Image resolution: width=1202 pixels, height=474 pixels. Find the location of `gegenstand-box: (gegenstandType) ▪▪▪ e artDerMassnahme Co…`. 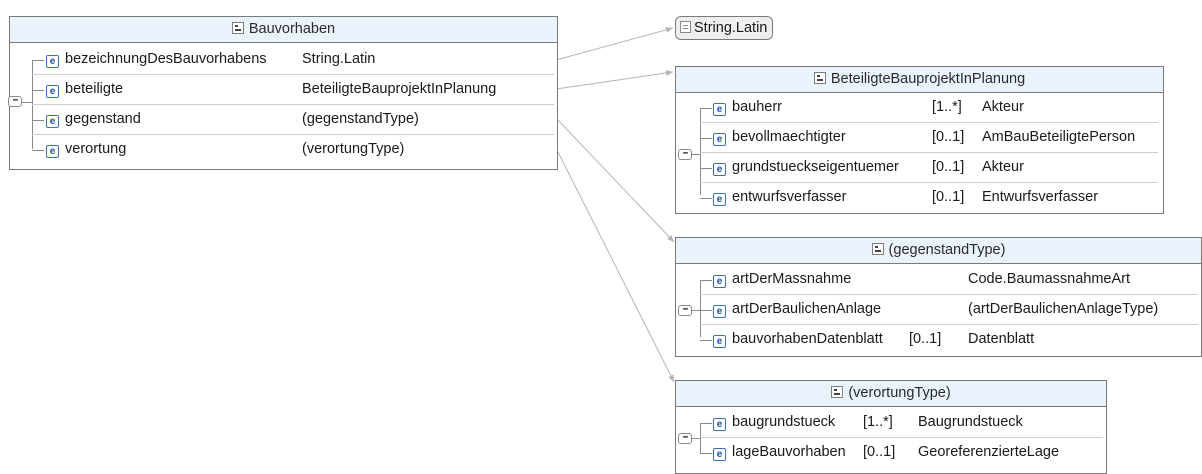

gegenstand-box: (gegenstandType) ▪▪▪ e artDerMassnahme Co… is located at coordinates (938, 297).